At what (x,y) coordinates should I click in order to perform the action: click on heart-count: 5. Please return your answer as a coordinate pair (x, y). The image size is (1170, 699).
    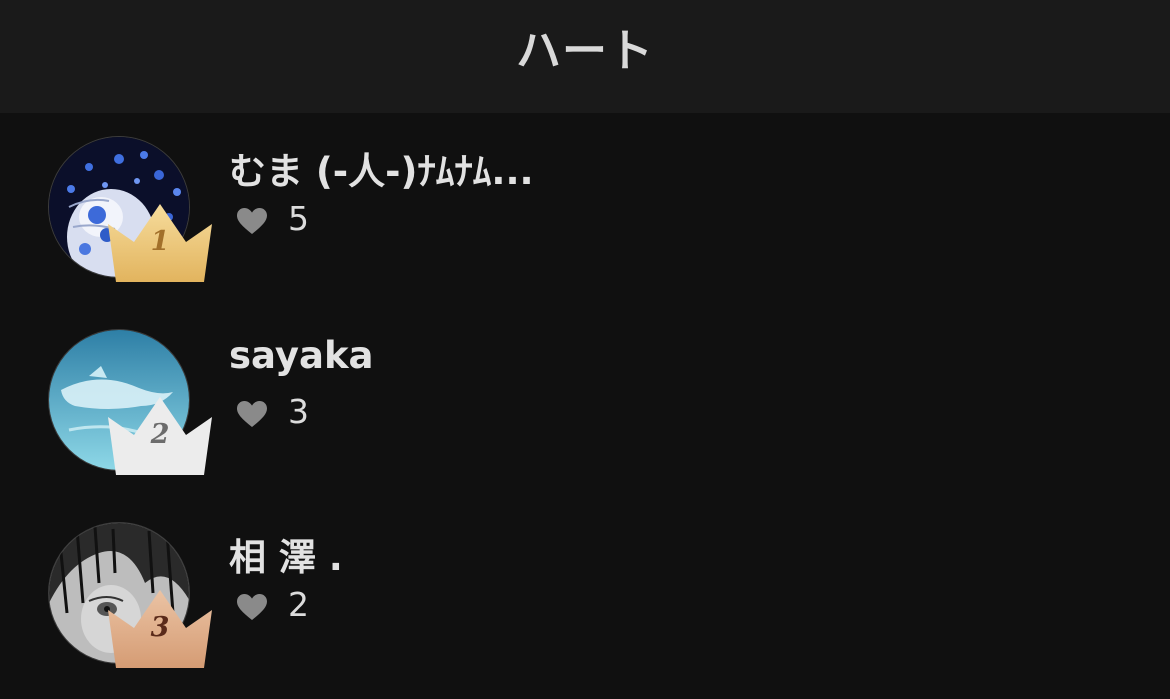
    Looking at the image, I should click on (298, 218).